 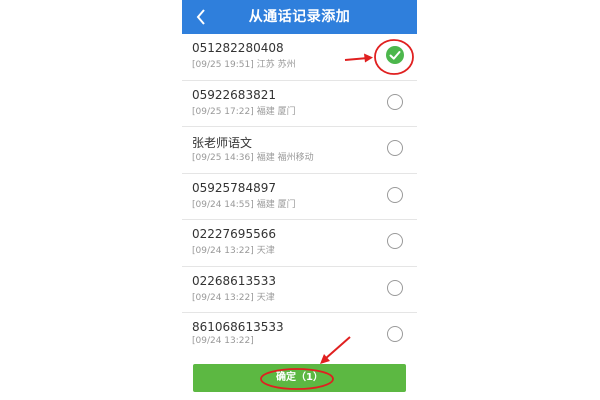 What do you see at coordinates (234, 234) in the screenshot?
I see `call-number: 02227695566` at bounding box center [234, 234].